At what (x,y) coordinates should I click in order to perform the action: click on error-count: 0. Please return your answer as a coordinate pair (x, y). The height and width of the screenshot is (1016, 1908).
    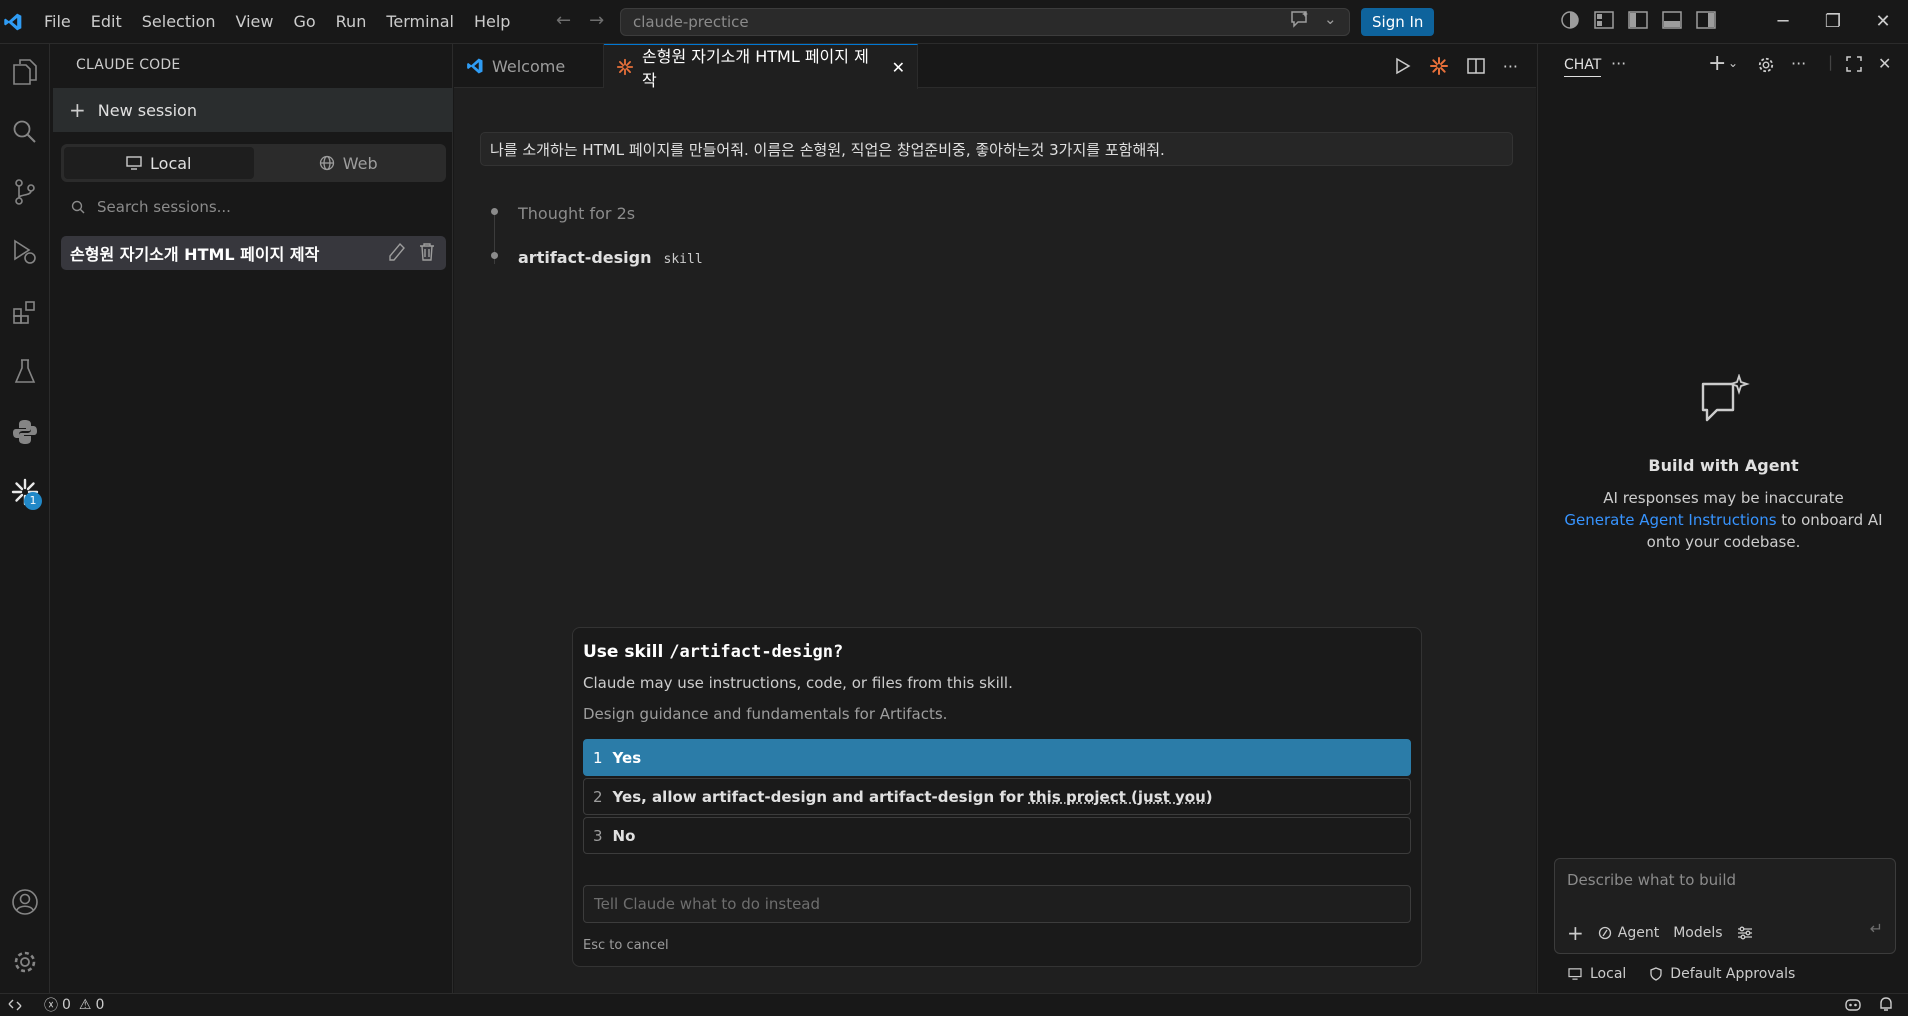
    Looking at the image, I should click on (66, 1005).